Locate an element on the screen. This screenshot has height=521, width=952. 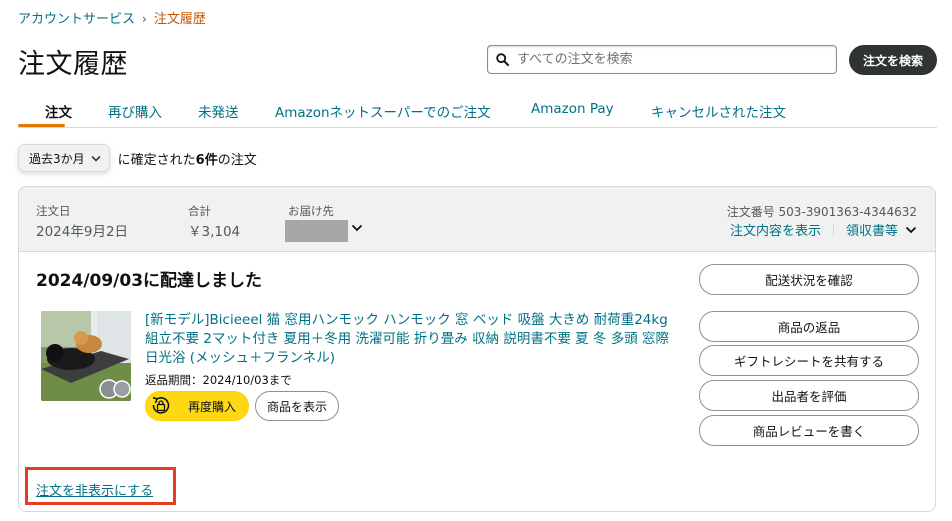
tab-orders: 注文 is located at coordinates (58, 111).